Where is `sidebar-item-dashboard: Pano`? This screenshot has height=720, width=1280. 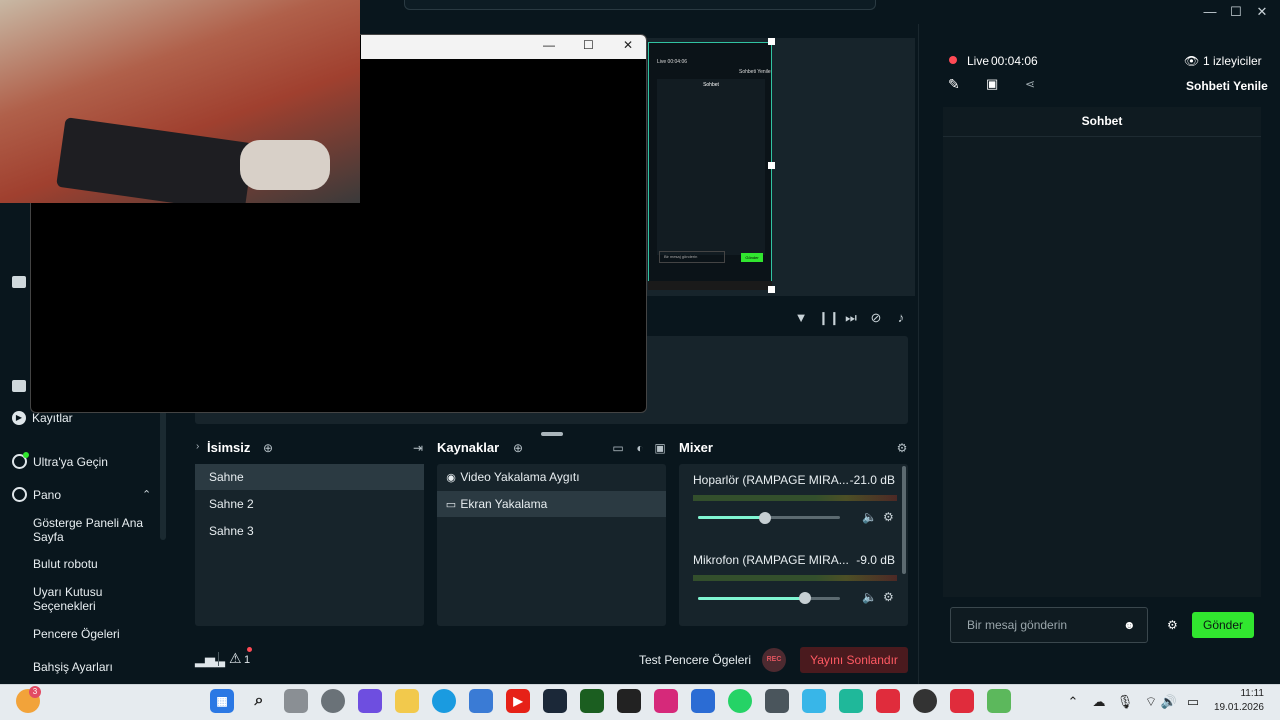 sidebar-item-dashboard: Pano is located at coordinates (36, 494).